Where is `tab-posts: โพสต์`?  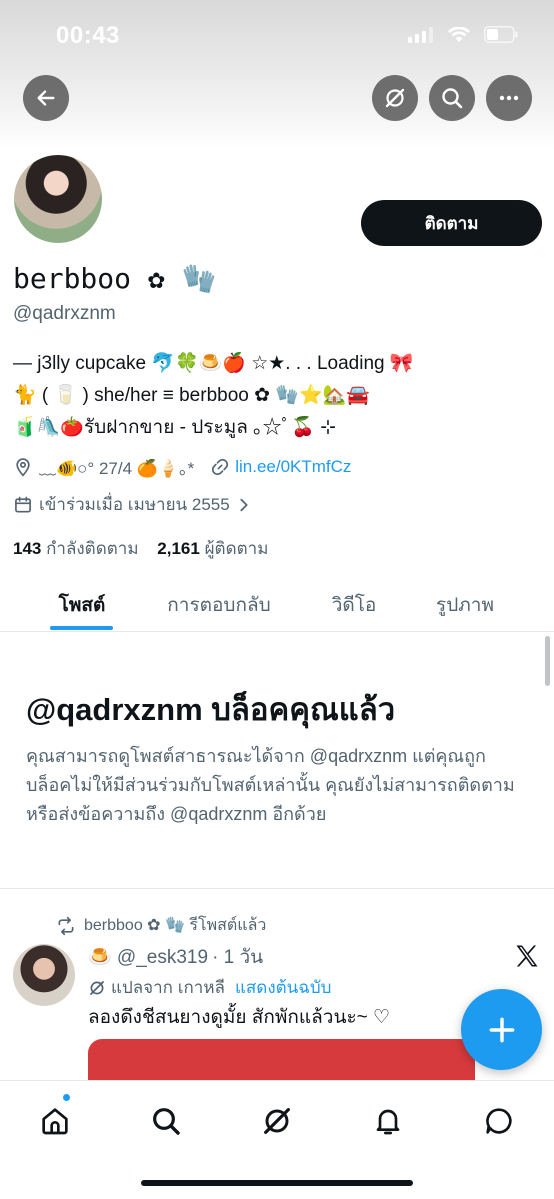
tab-posts: โพสต์ is located at coordinates (82, 605).